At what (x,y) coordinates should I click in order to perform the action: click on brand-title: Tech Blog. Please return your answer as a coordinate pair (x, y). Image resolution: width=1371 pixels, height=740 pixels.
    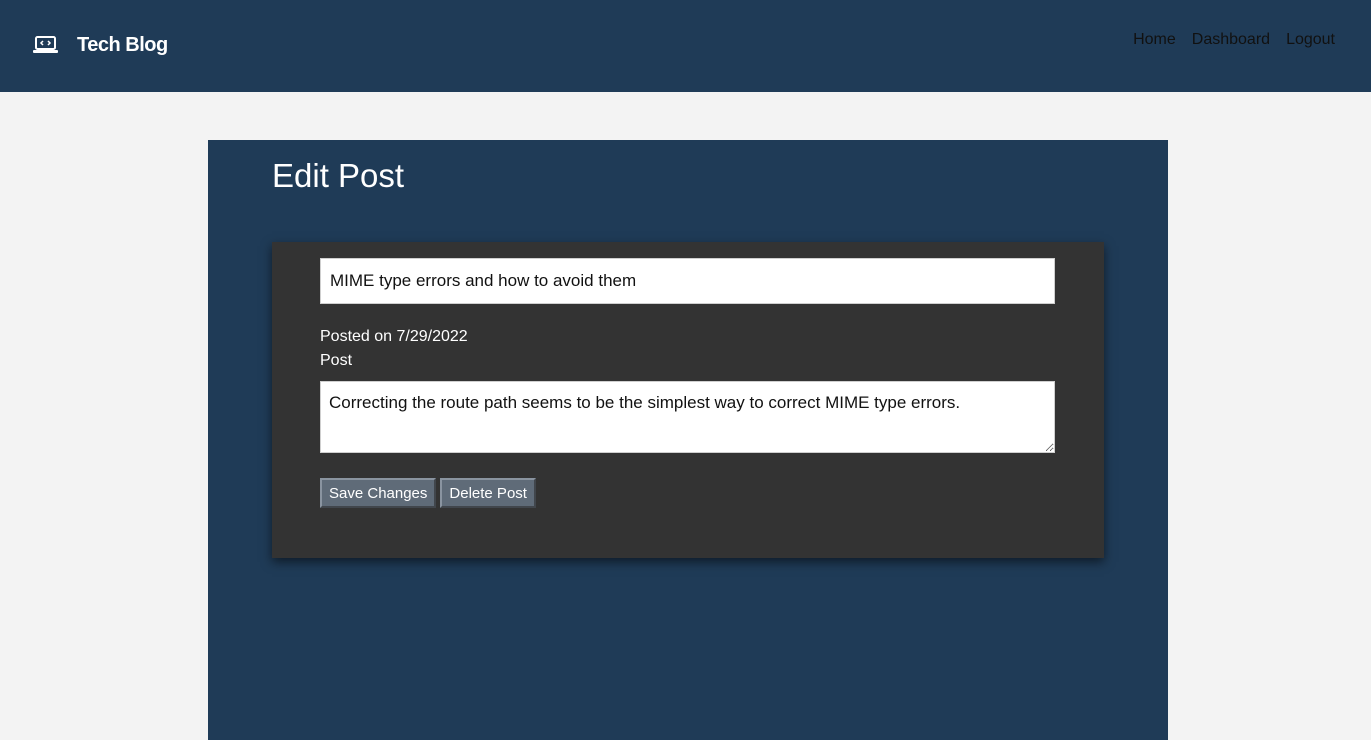
    Looking at the image, I should click on (122, 44).